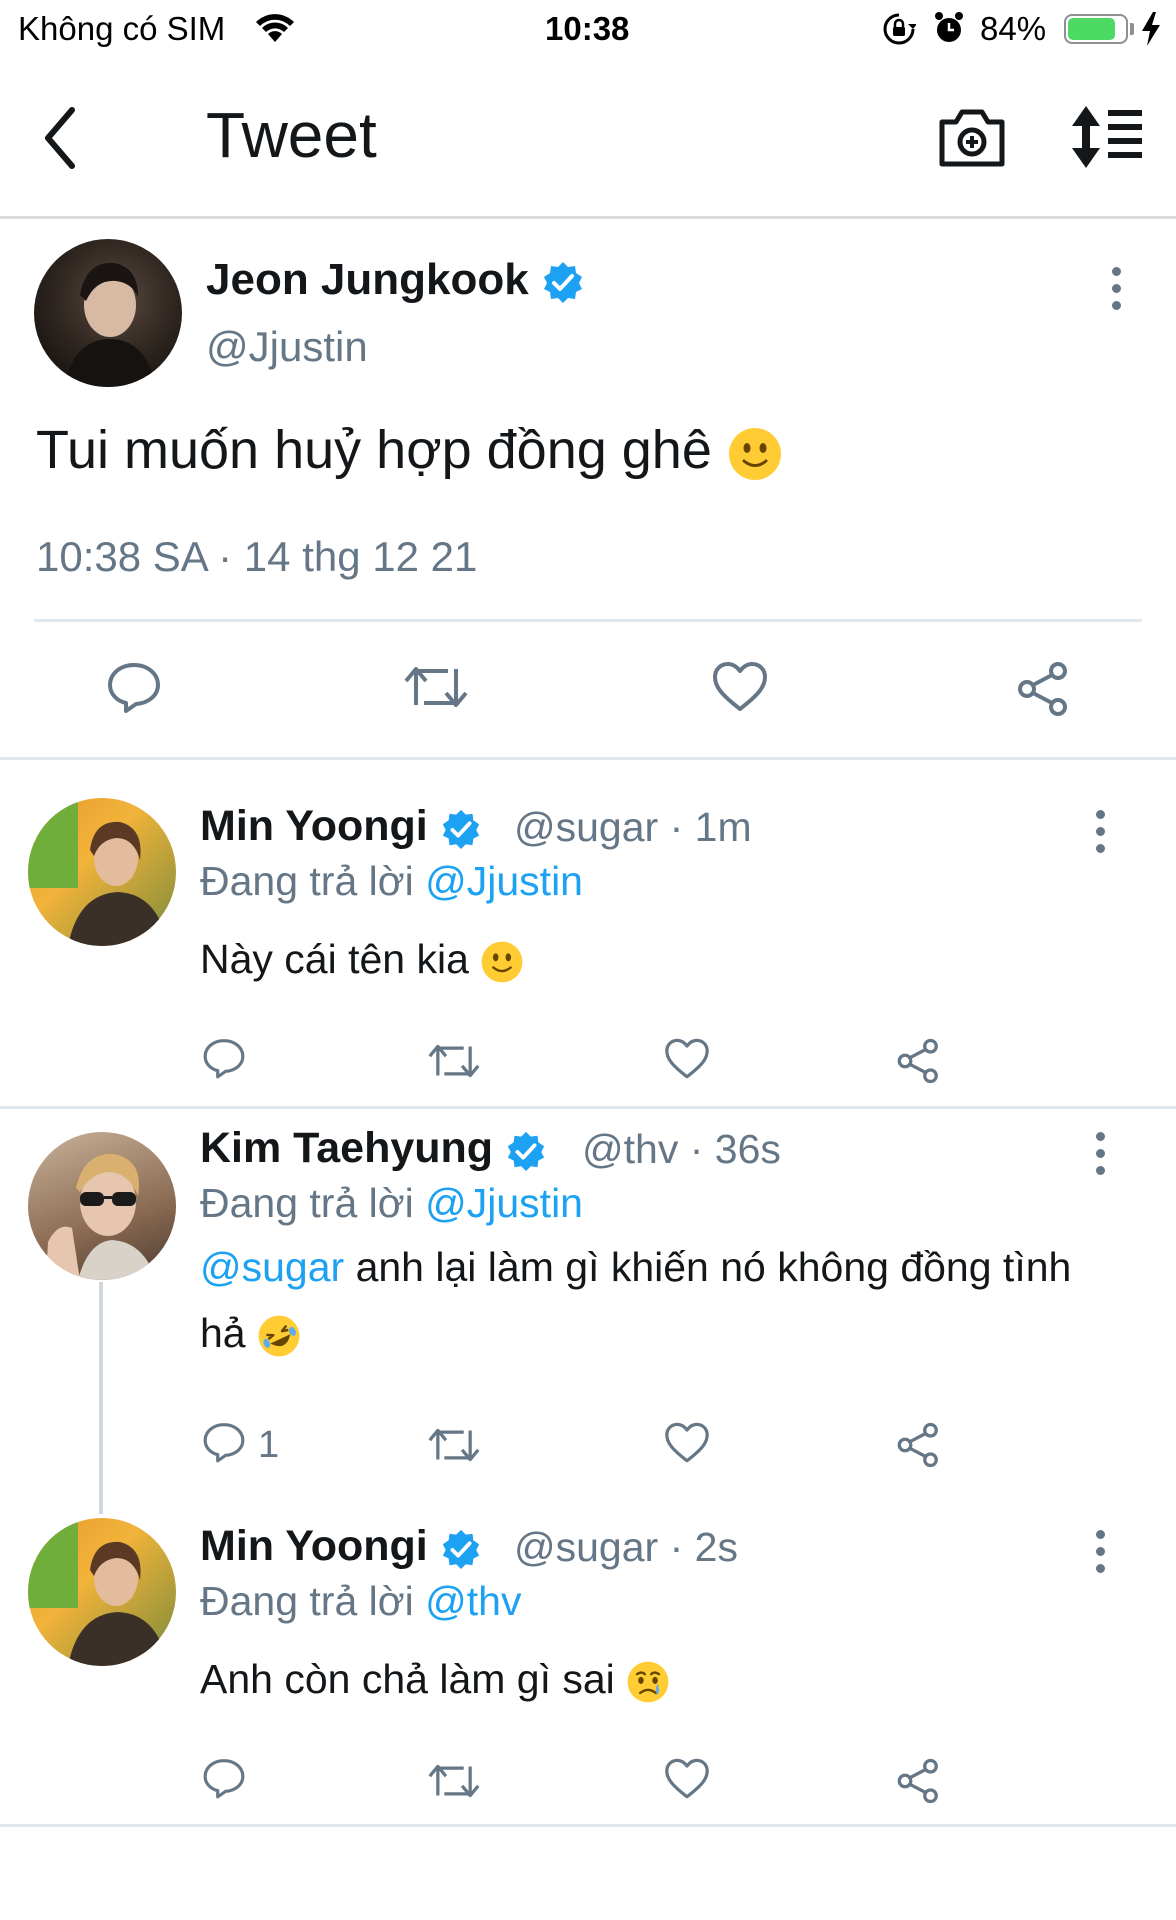 Image resolution: width=1176 pixels, height=1920 pixels. I want to click on author-handle-and-age: @thv · 36s, so click(681, 1149).